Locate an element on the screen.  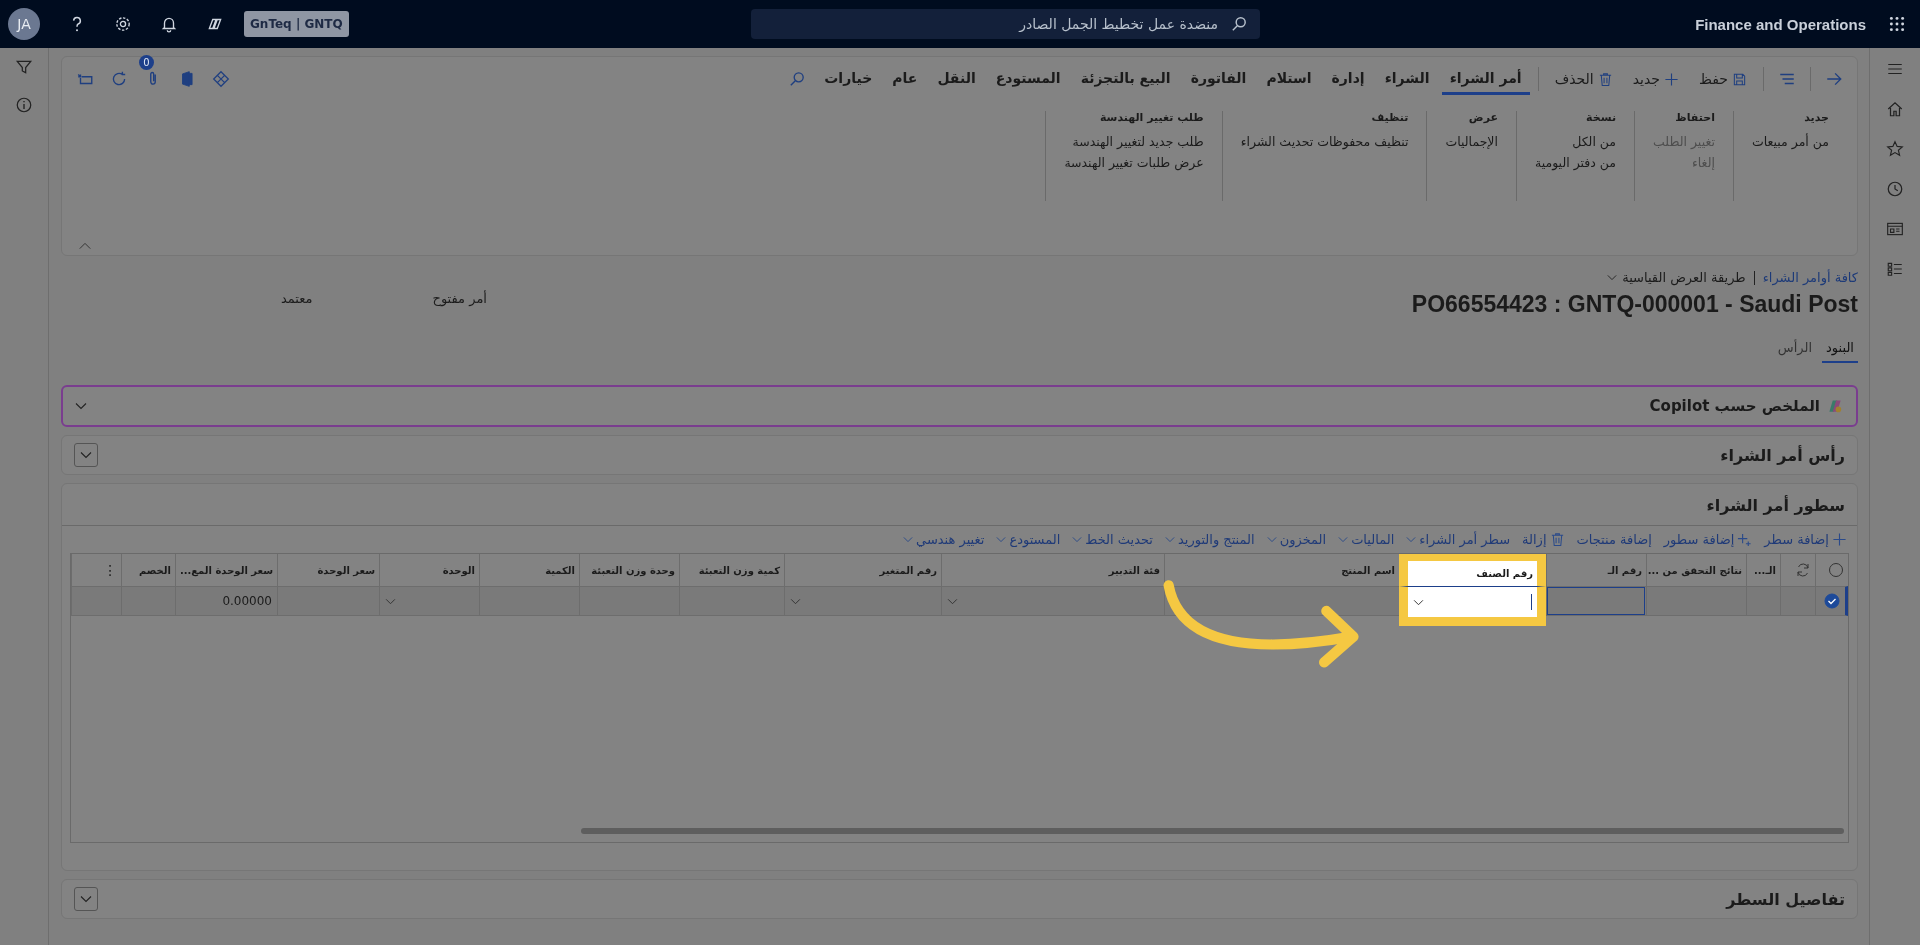
group-title: جديد is located at coordinates (1816, 118).